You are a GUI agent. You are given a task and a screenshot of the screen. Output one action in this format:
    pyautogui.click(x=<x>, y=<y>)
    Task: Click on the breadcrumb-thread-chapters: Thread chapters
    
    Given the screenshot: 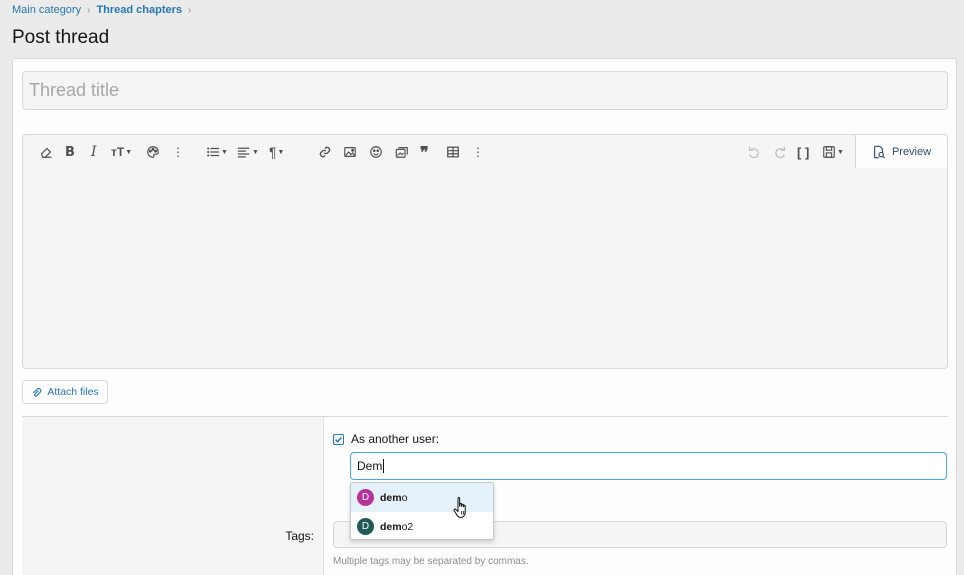 What is the action you would take?
    pyautogui.click(x=139, y=10)
    